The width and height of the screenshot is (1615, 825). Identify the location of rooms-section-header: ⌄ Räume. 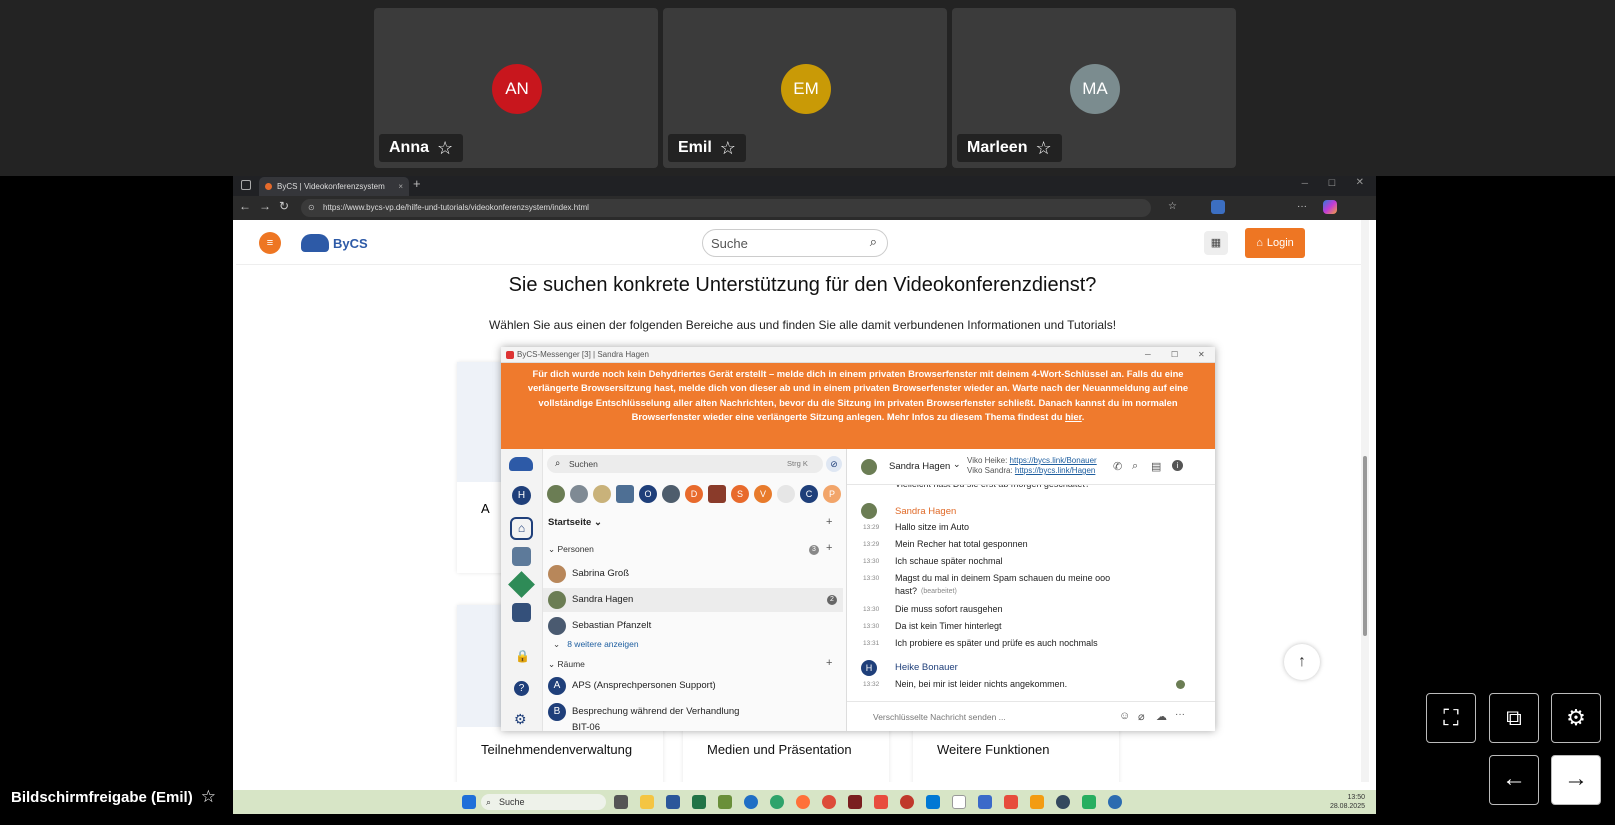
(566, 664).